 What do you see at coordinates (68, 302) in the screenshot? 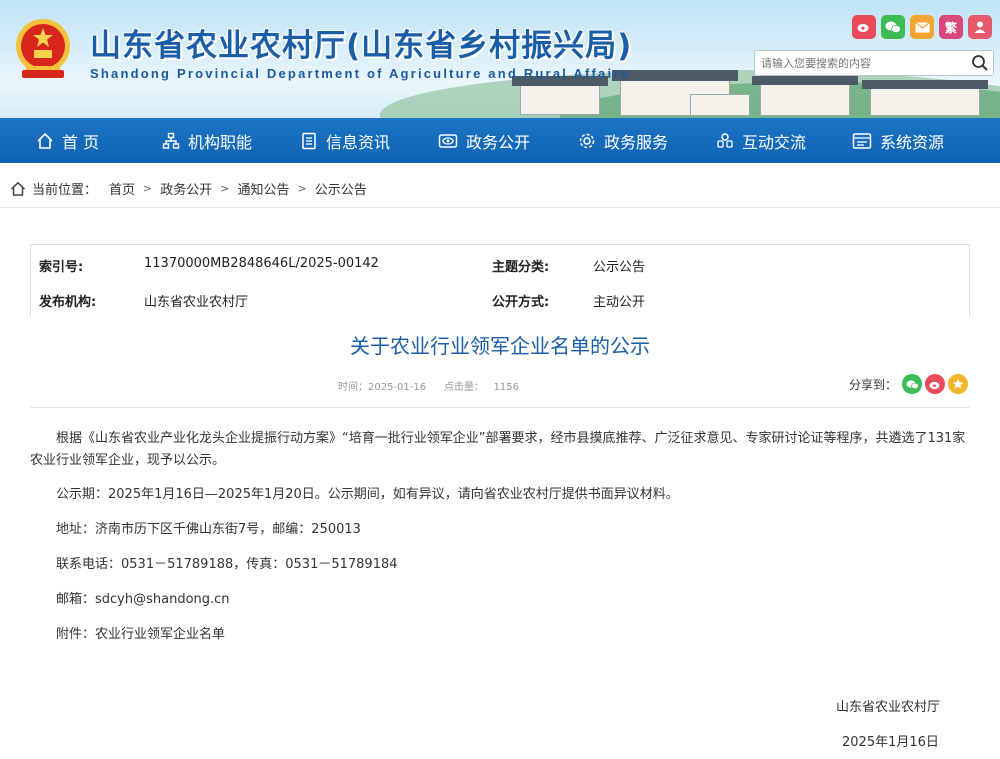
I see `meta-publisher-key: 发布机构:` at bounding box center [68, 302].